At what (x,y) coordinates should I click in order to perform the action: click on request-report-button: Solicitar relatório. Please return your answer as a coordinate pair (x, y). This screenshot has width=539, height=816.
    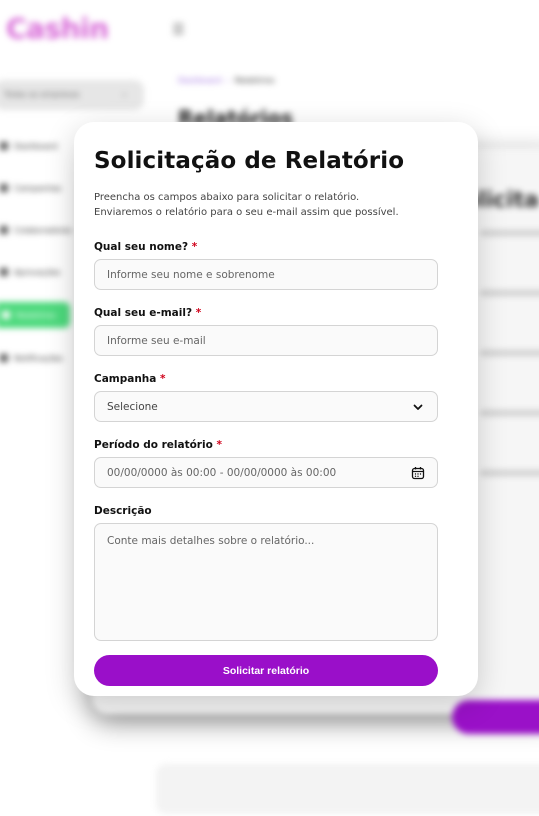
    Looking at the image, I should click on (266, 670).